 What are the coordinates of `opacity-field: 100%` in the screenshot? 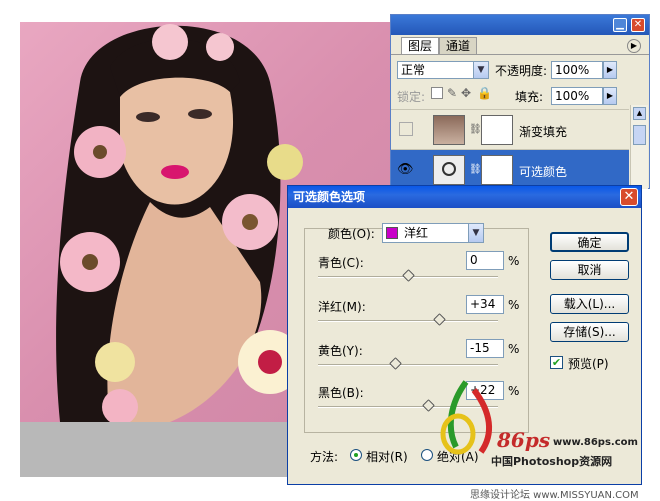 It's located at (577, 70).